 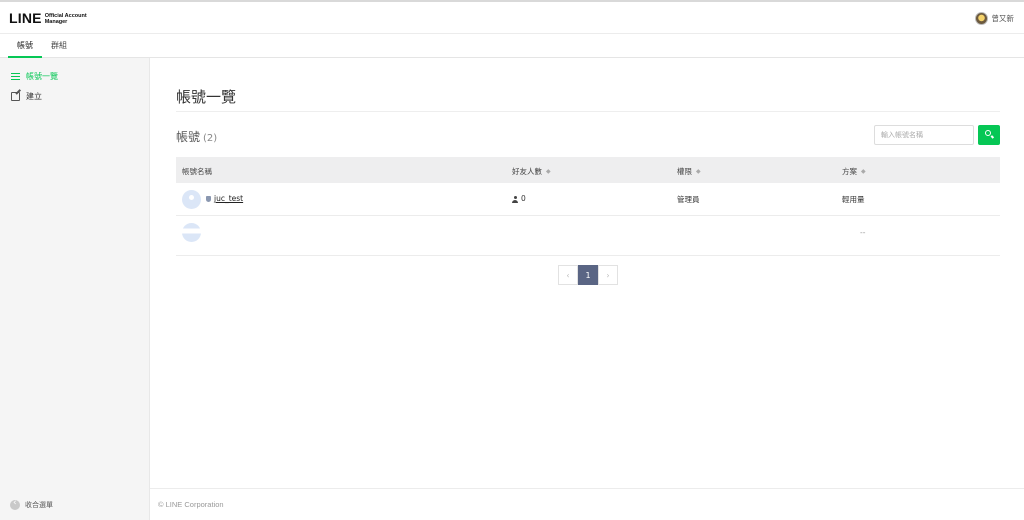 I want to click on sidebar-item-create: 建立, so click(x=74, y=96).